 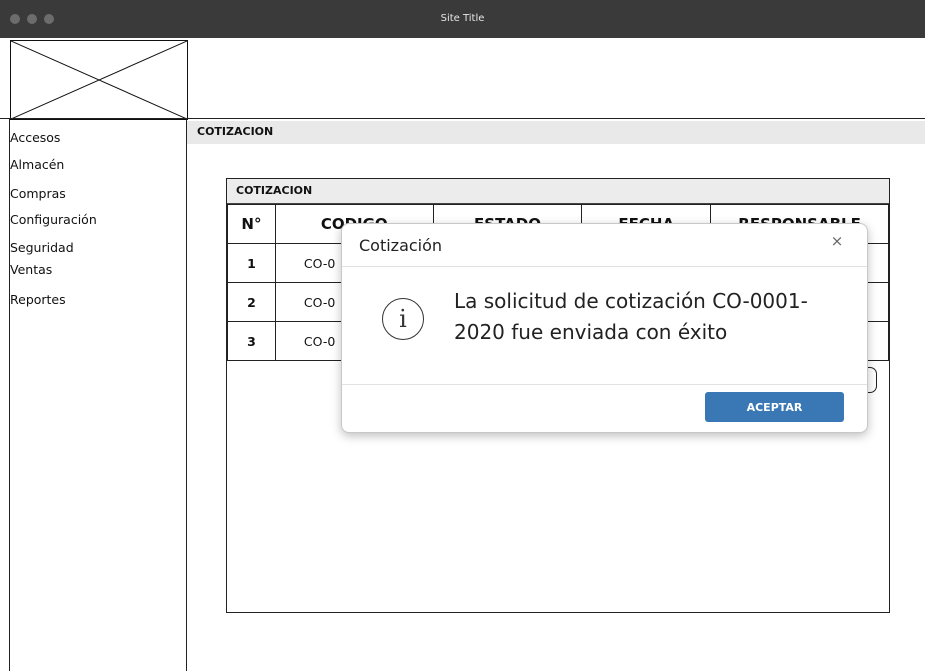 I want to click on column-header-num: N°, so click(x=251, y=224).